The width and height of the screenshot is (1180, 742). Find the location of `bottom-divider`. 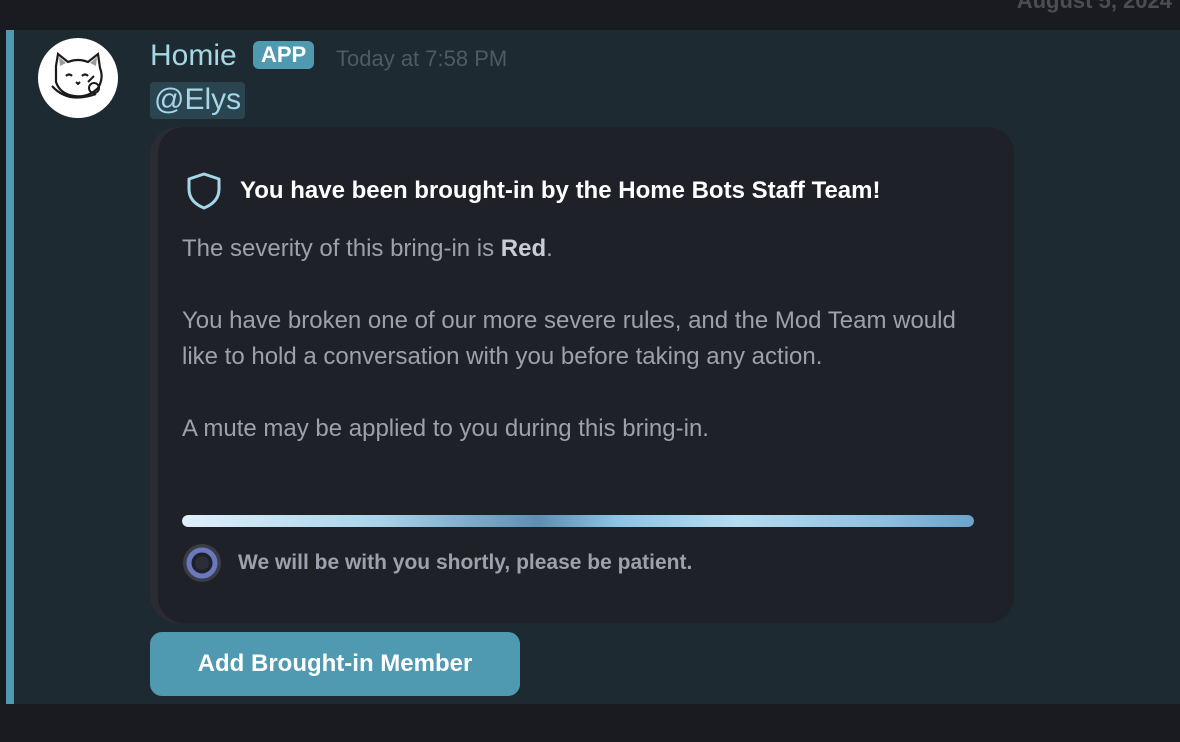

bottom-divider is located at coordinates (590, 723).